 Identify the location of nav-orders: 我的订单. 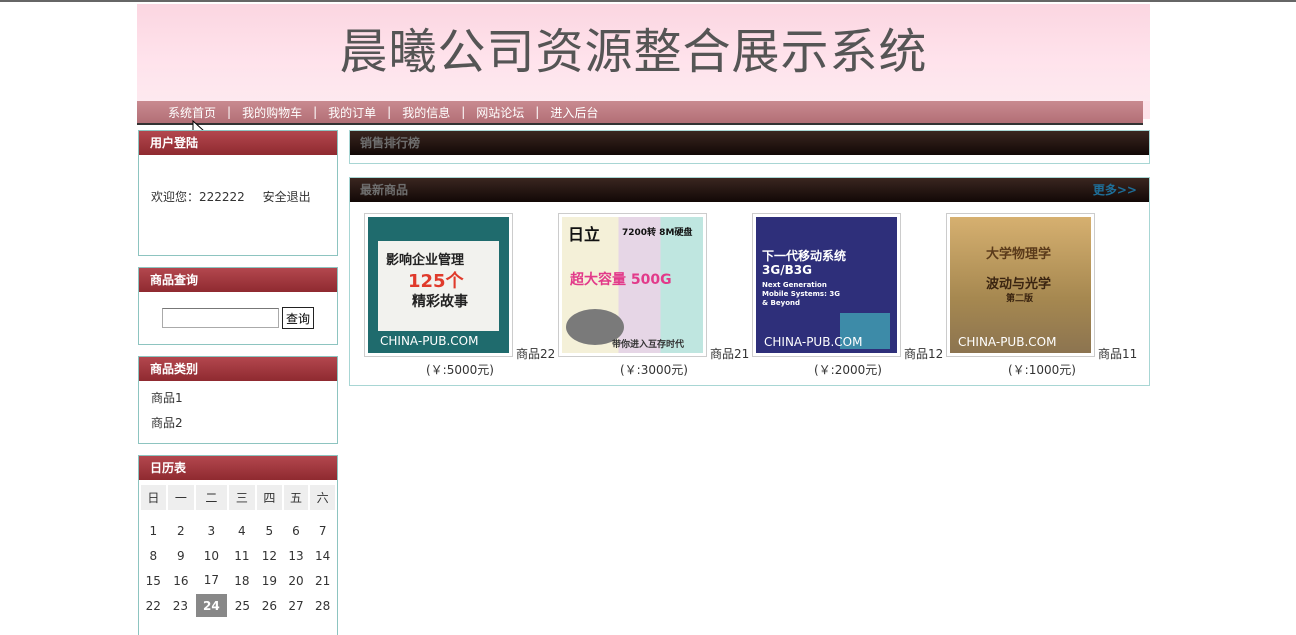
(352, 112).